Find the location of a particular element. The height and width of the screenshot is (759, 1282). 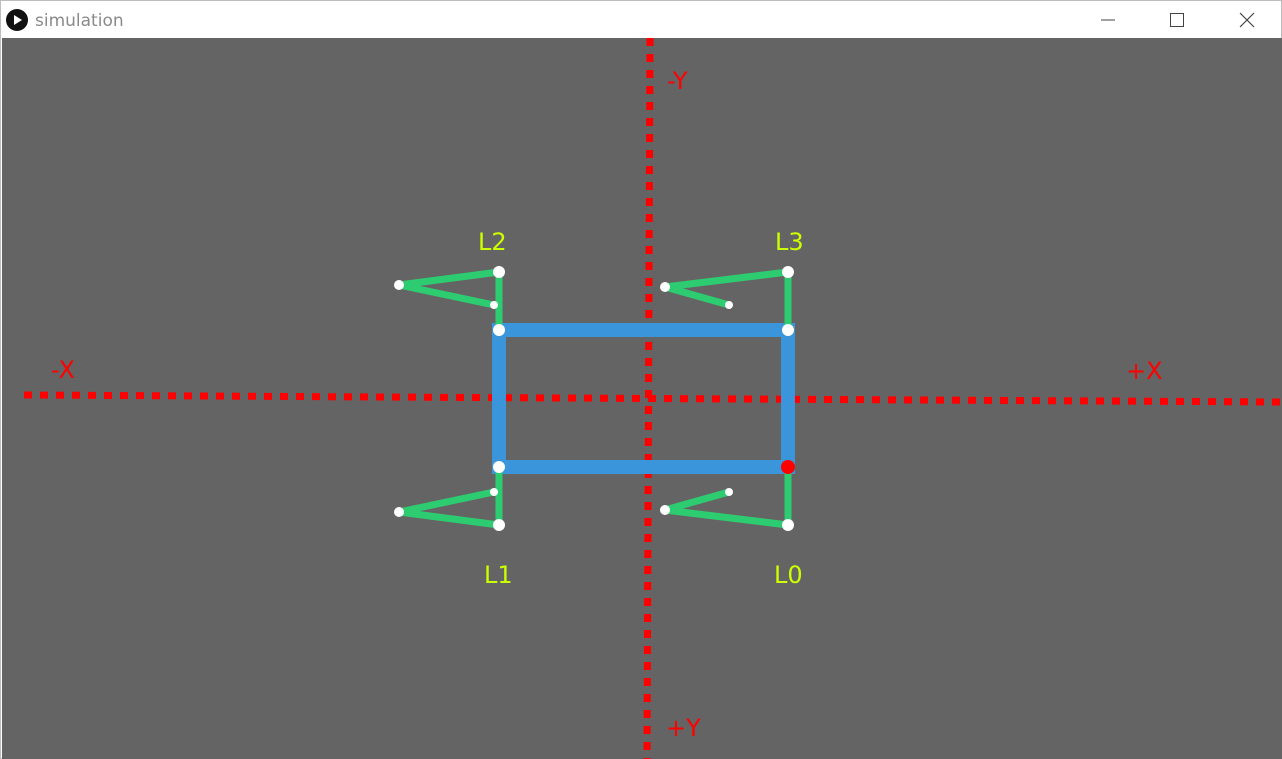

leg-L3 is located at coordinates (726, 301).